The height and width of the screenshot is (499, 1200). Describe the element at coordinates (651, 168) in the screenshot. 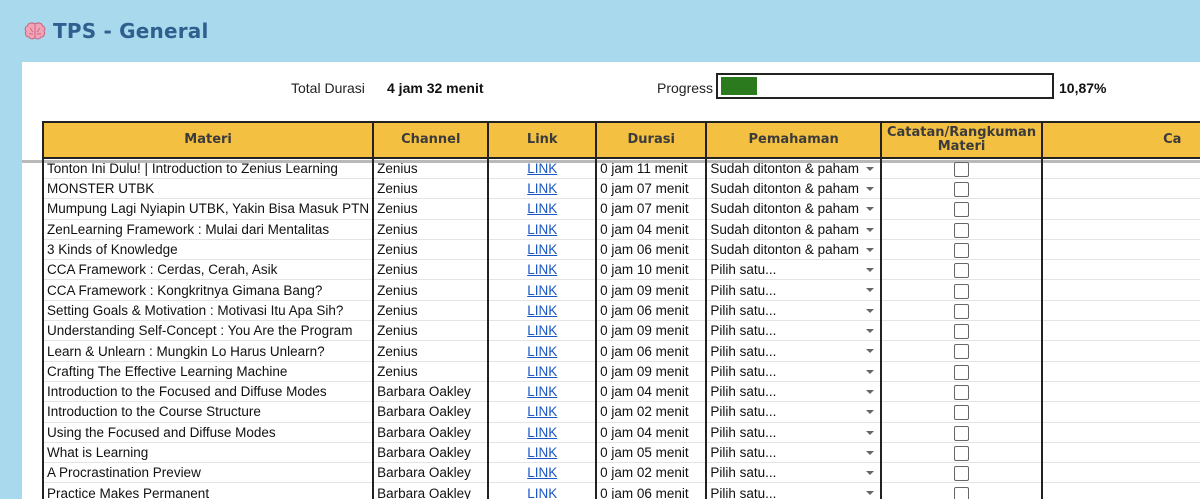

I see `durasi-cell: 0 jam 11 menit` at that location.